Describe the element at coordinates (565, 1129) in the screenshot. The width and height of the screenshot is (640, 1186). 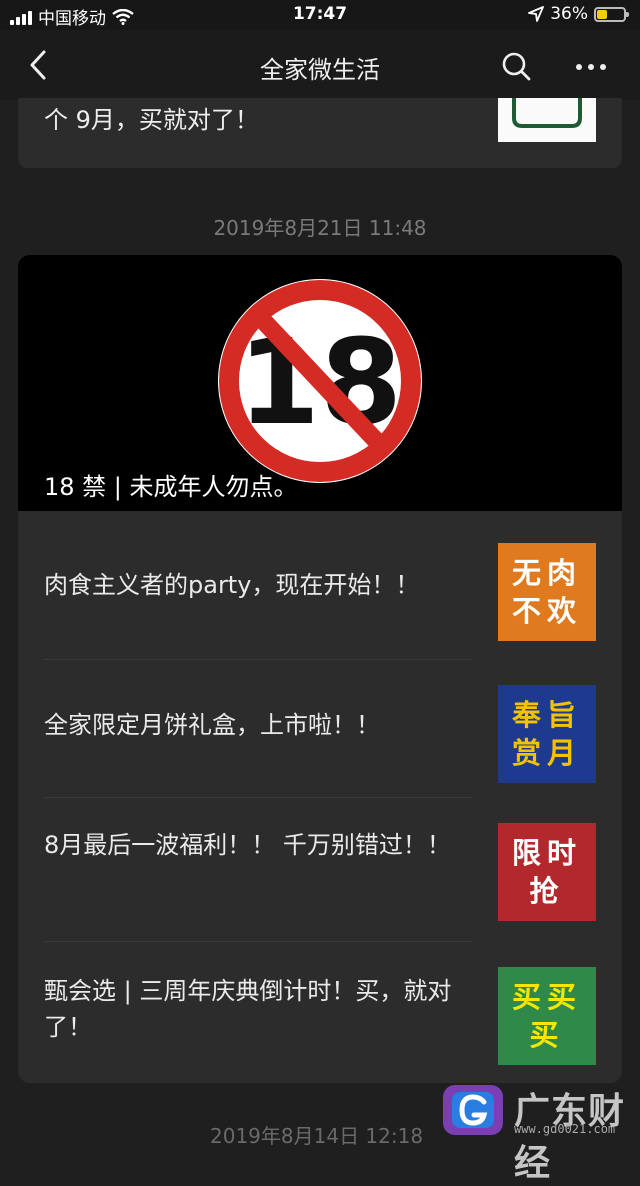
I see `watermark-url: www.gd0021.com` at that location.